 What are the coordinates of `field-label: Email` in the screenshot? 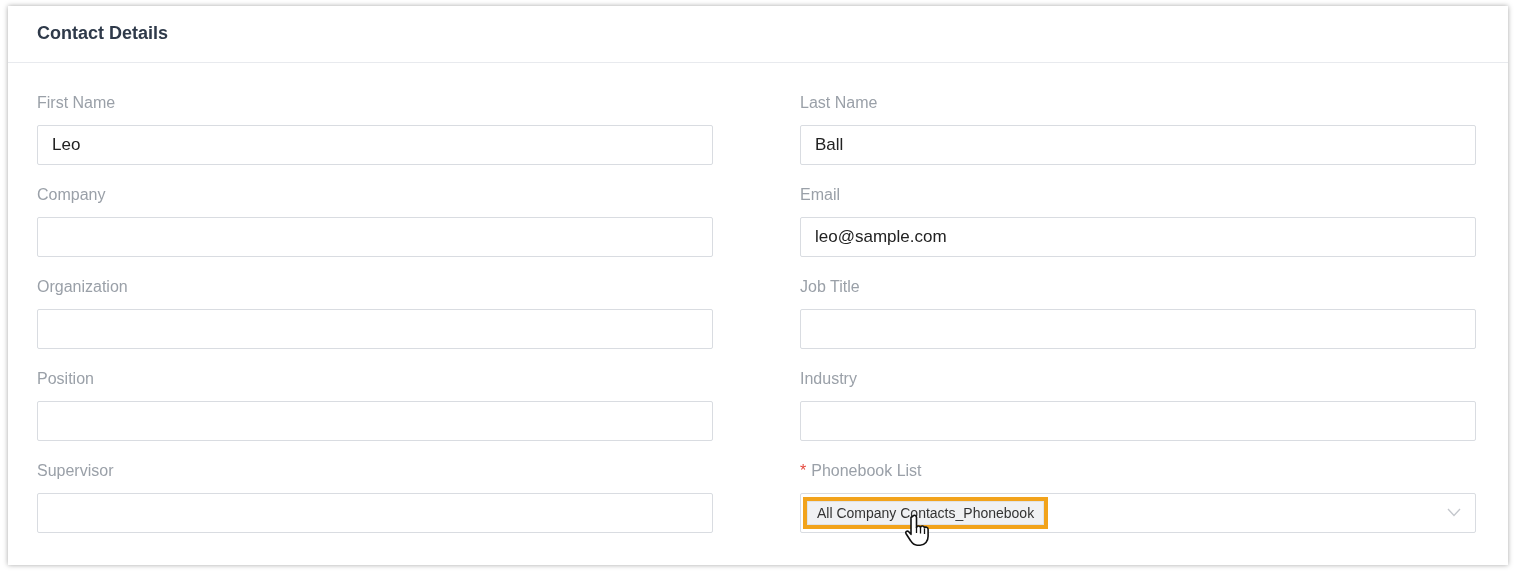 It's located at (820, 195).